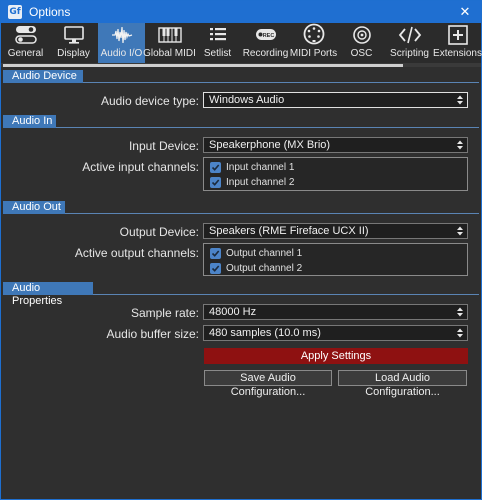 This screenshot has width=482, height=500. Describe the element at coordinates (335, 174) in the screenshot. I see `input-channels-list: Input channel 1 Input channel 2` at that location.